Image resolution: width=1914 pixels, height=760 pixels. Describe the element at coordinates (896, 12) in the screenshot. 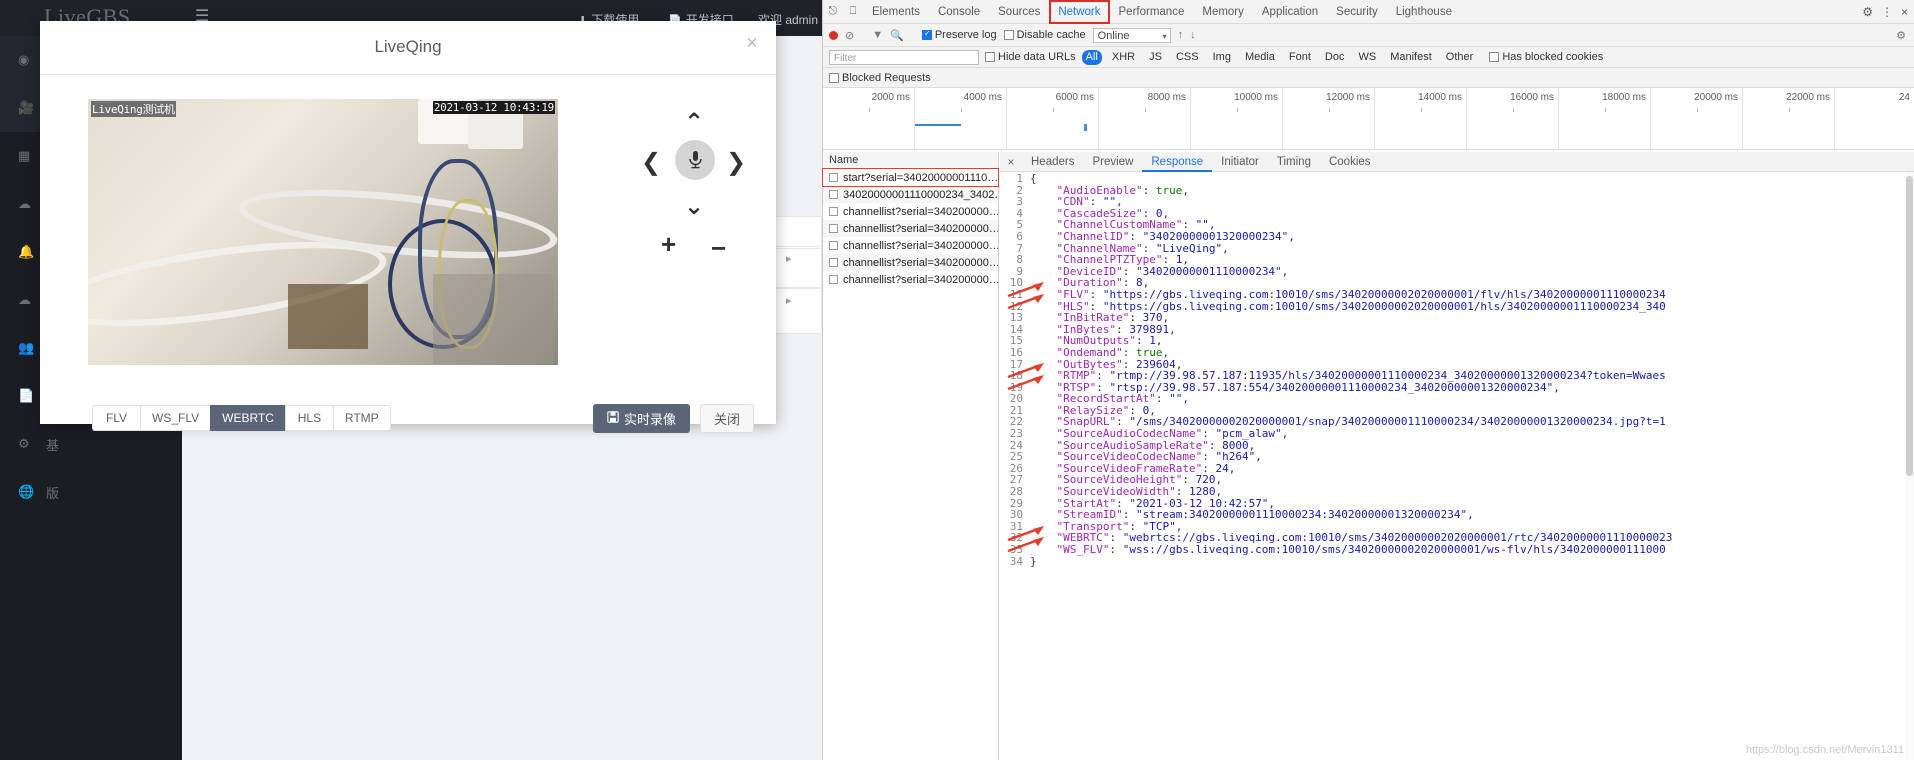

I see `tab-elements: Elements` at that location.